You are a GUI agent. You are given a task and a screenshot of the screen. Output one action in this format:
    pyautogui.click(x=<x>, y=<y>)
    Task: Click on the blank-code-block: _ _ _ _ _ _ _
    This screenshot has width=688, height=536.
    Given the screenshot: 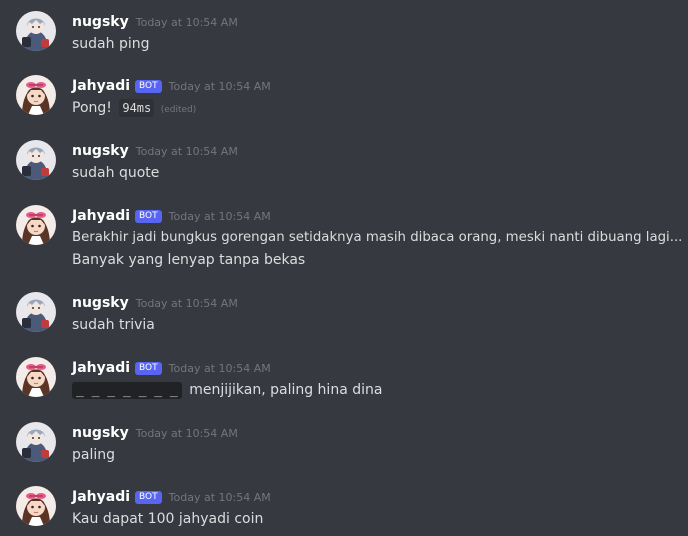 What is the action you would take?
    pyautogui.click(x=127, y=390)
    